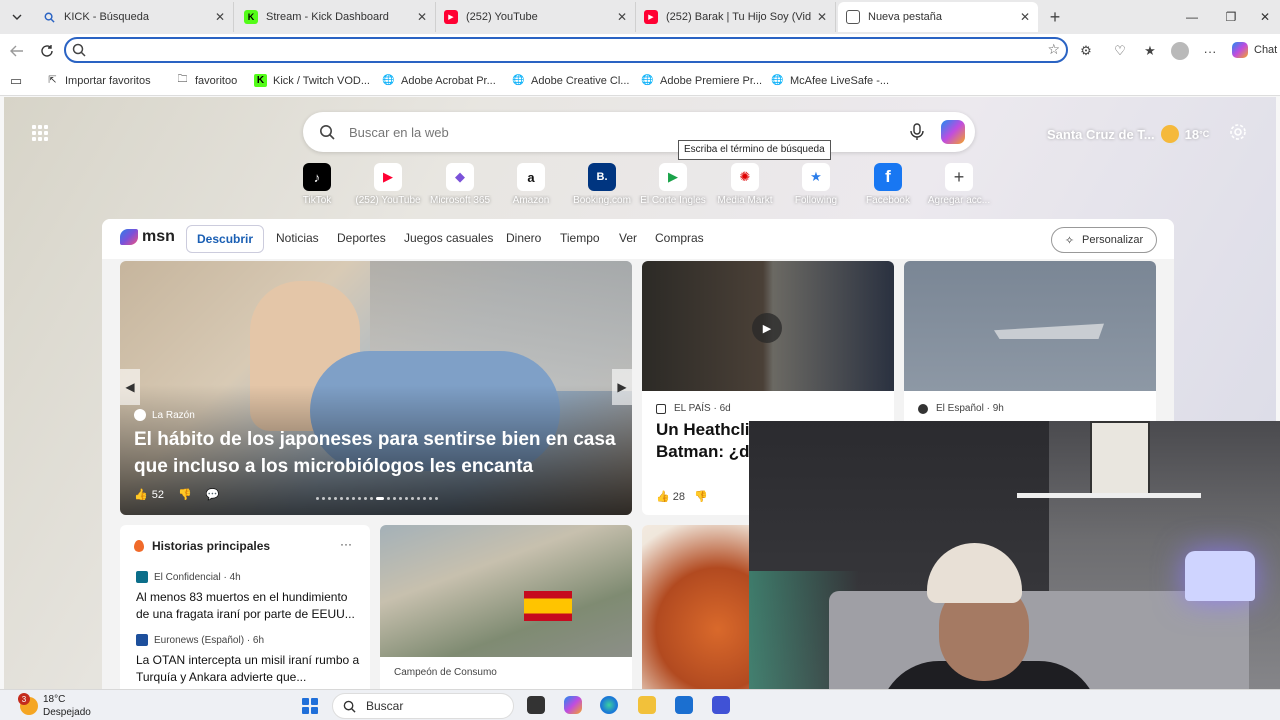 The height and width of the screenshot is (720, 1280). I want to click on address-bar: ☆, so click(566, 50).